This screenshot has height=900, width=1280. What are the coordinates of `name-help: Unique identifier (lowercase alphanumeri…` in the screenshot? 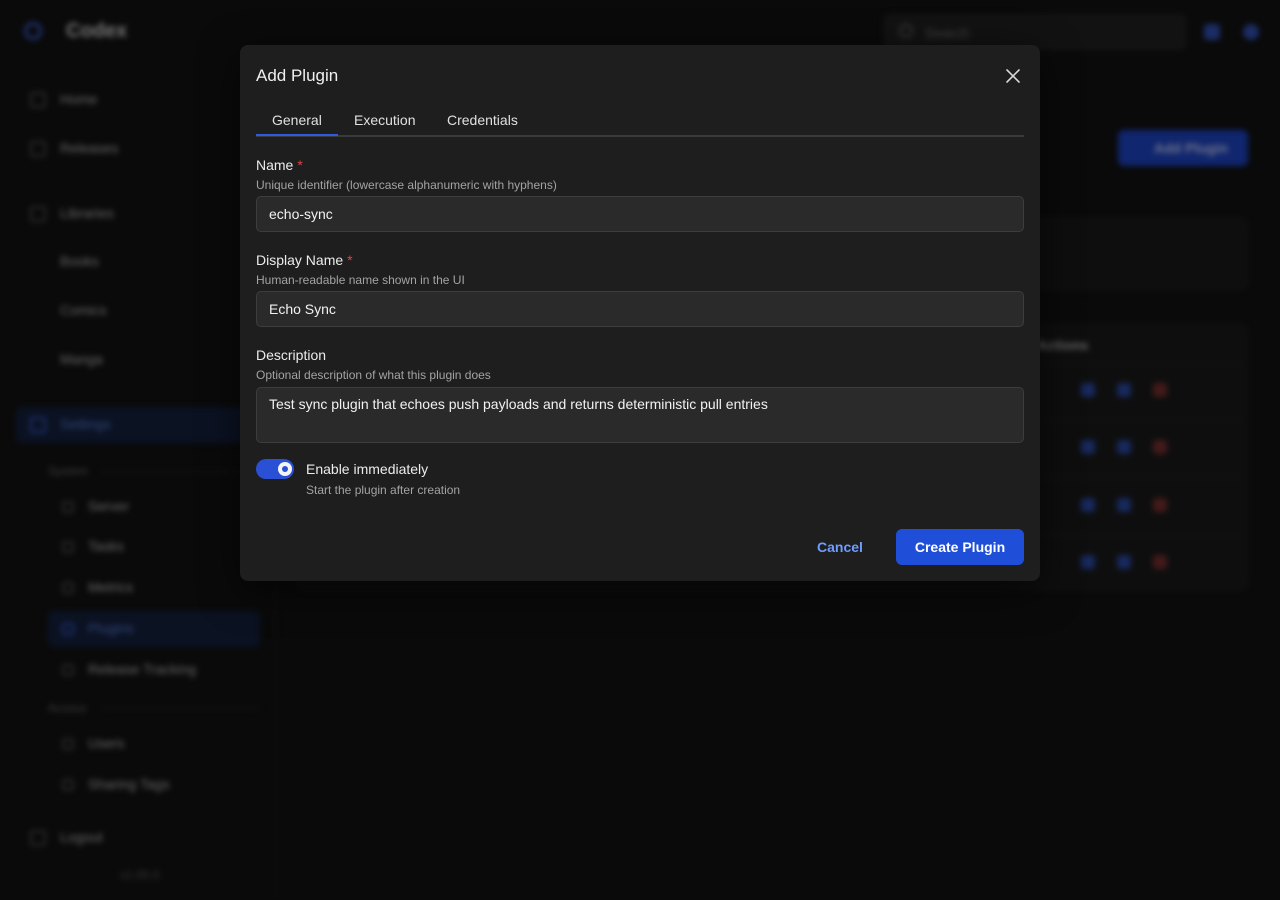 It's located at (406, 185).